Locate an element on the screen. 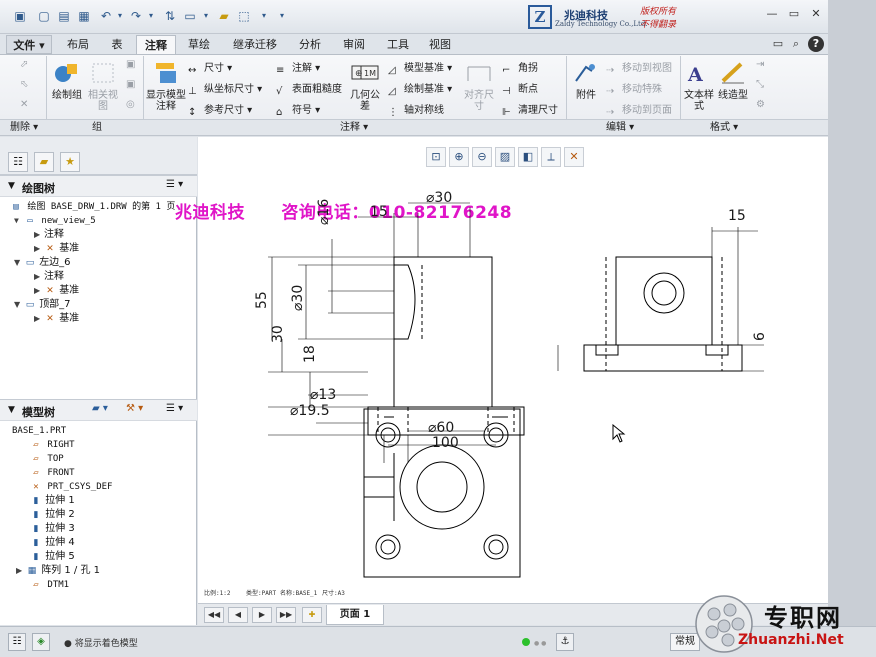 This screenshot has width=876, height=657. datum-display-icon: ⟂ is located at coordinates (551, 157).